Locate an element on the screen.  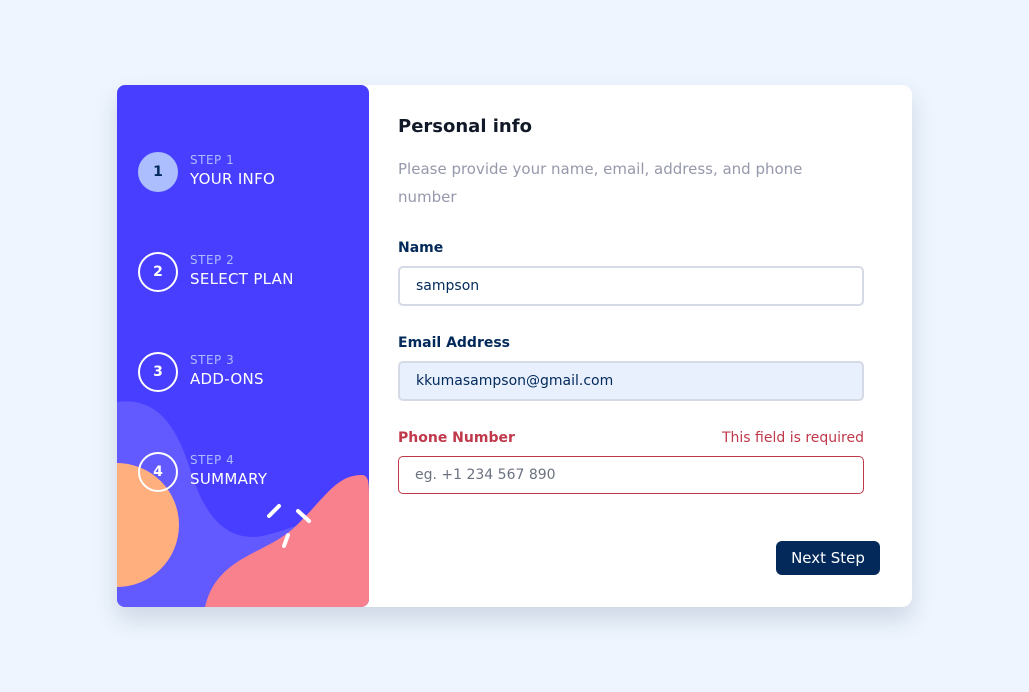
next-step-button: Next Step is located at coordinates (828, 558).